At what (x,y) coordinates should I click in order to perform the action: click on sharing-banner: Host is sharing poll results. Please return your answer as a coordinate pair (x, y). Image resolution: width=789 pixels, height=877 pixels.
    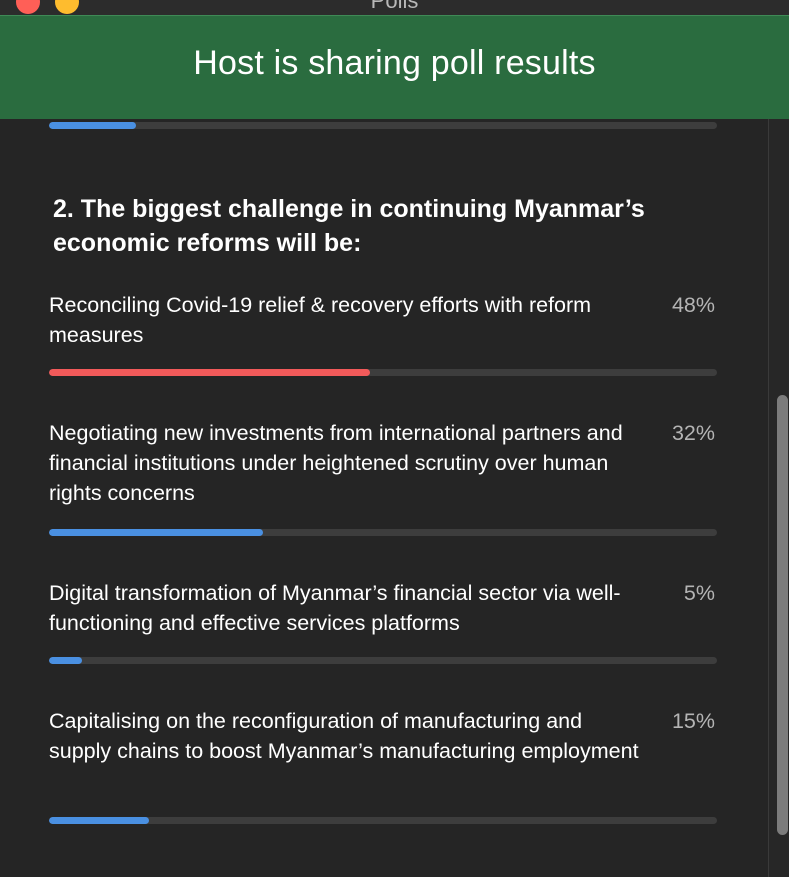
    Looking at the image, I should click on (394, 67).